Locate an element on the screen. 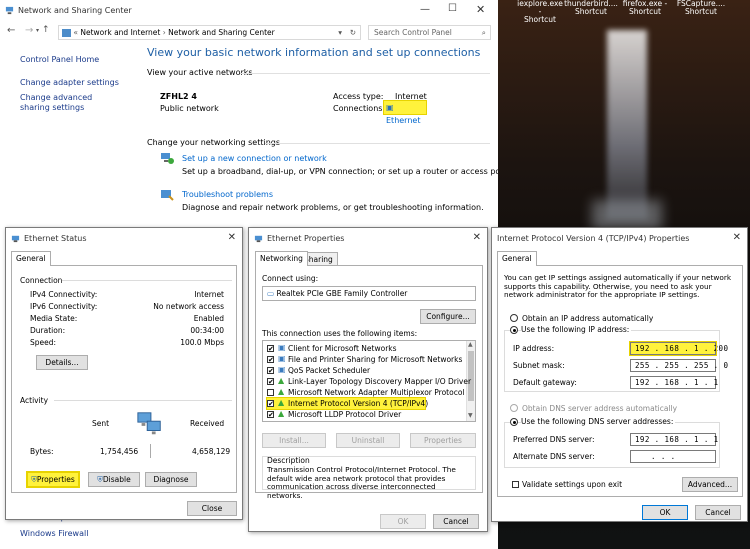 The image size is (750, 549). troubleshoot-icon is located at coordinates (167, 195).